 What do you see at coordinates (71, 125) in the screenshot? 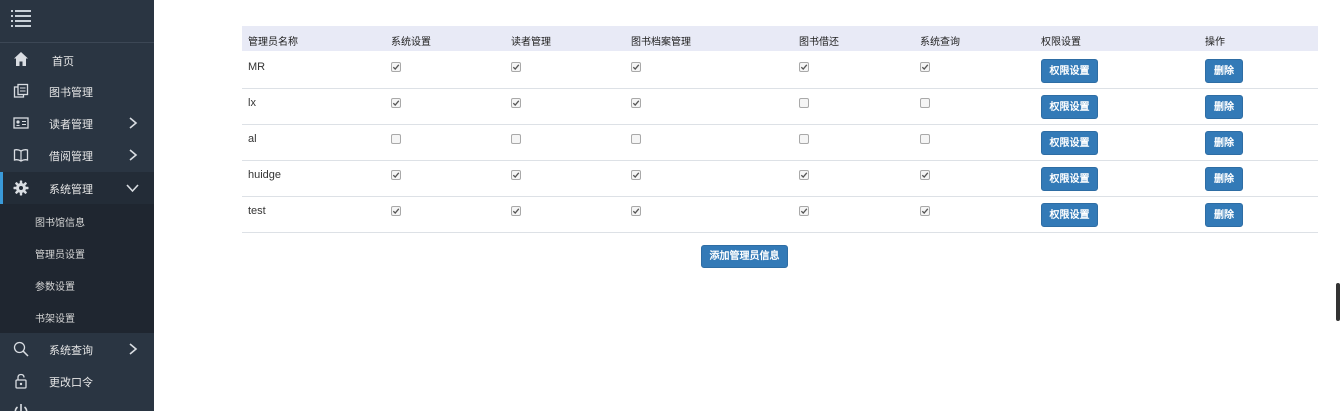
I see `sidebar-item-label: 读者管理` at bounding box center [71, 125].